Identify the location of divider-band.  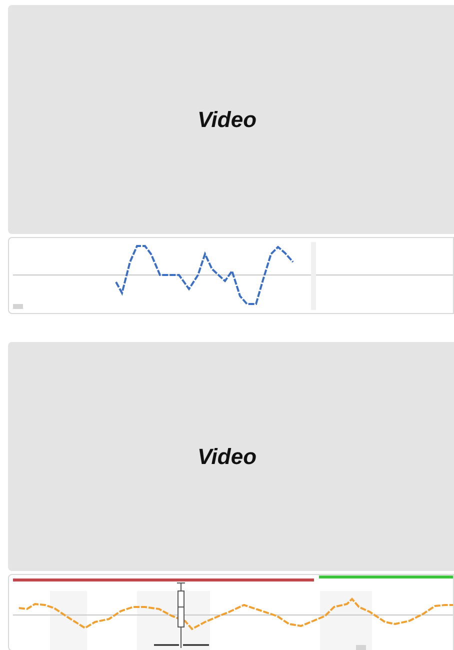
(313, 276).